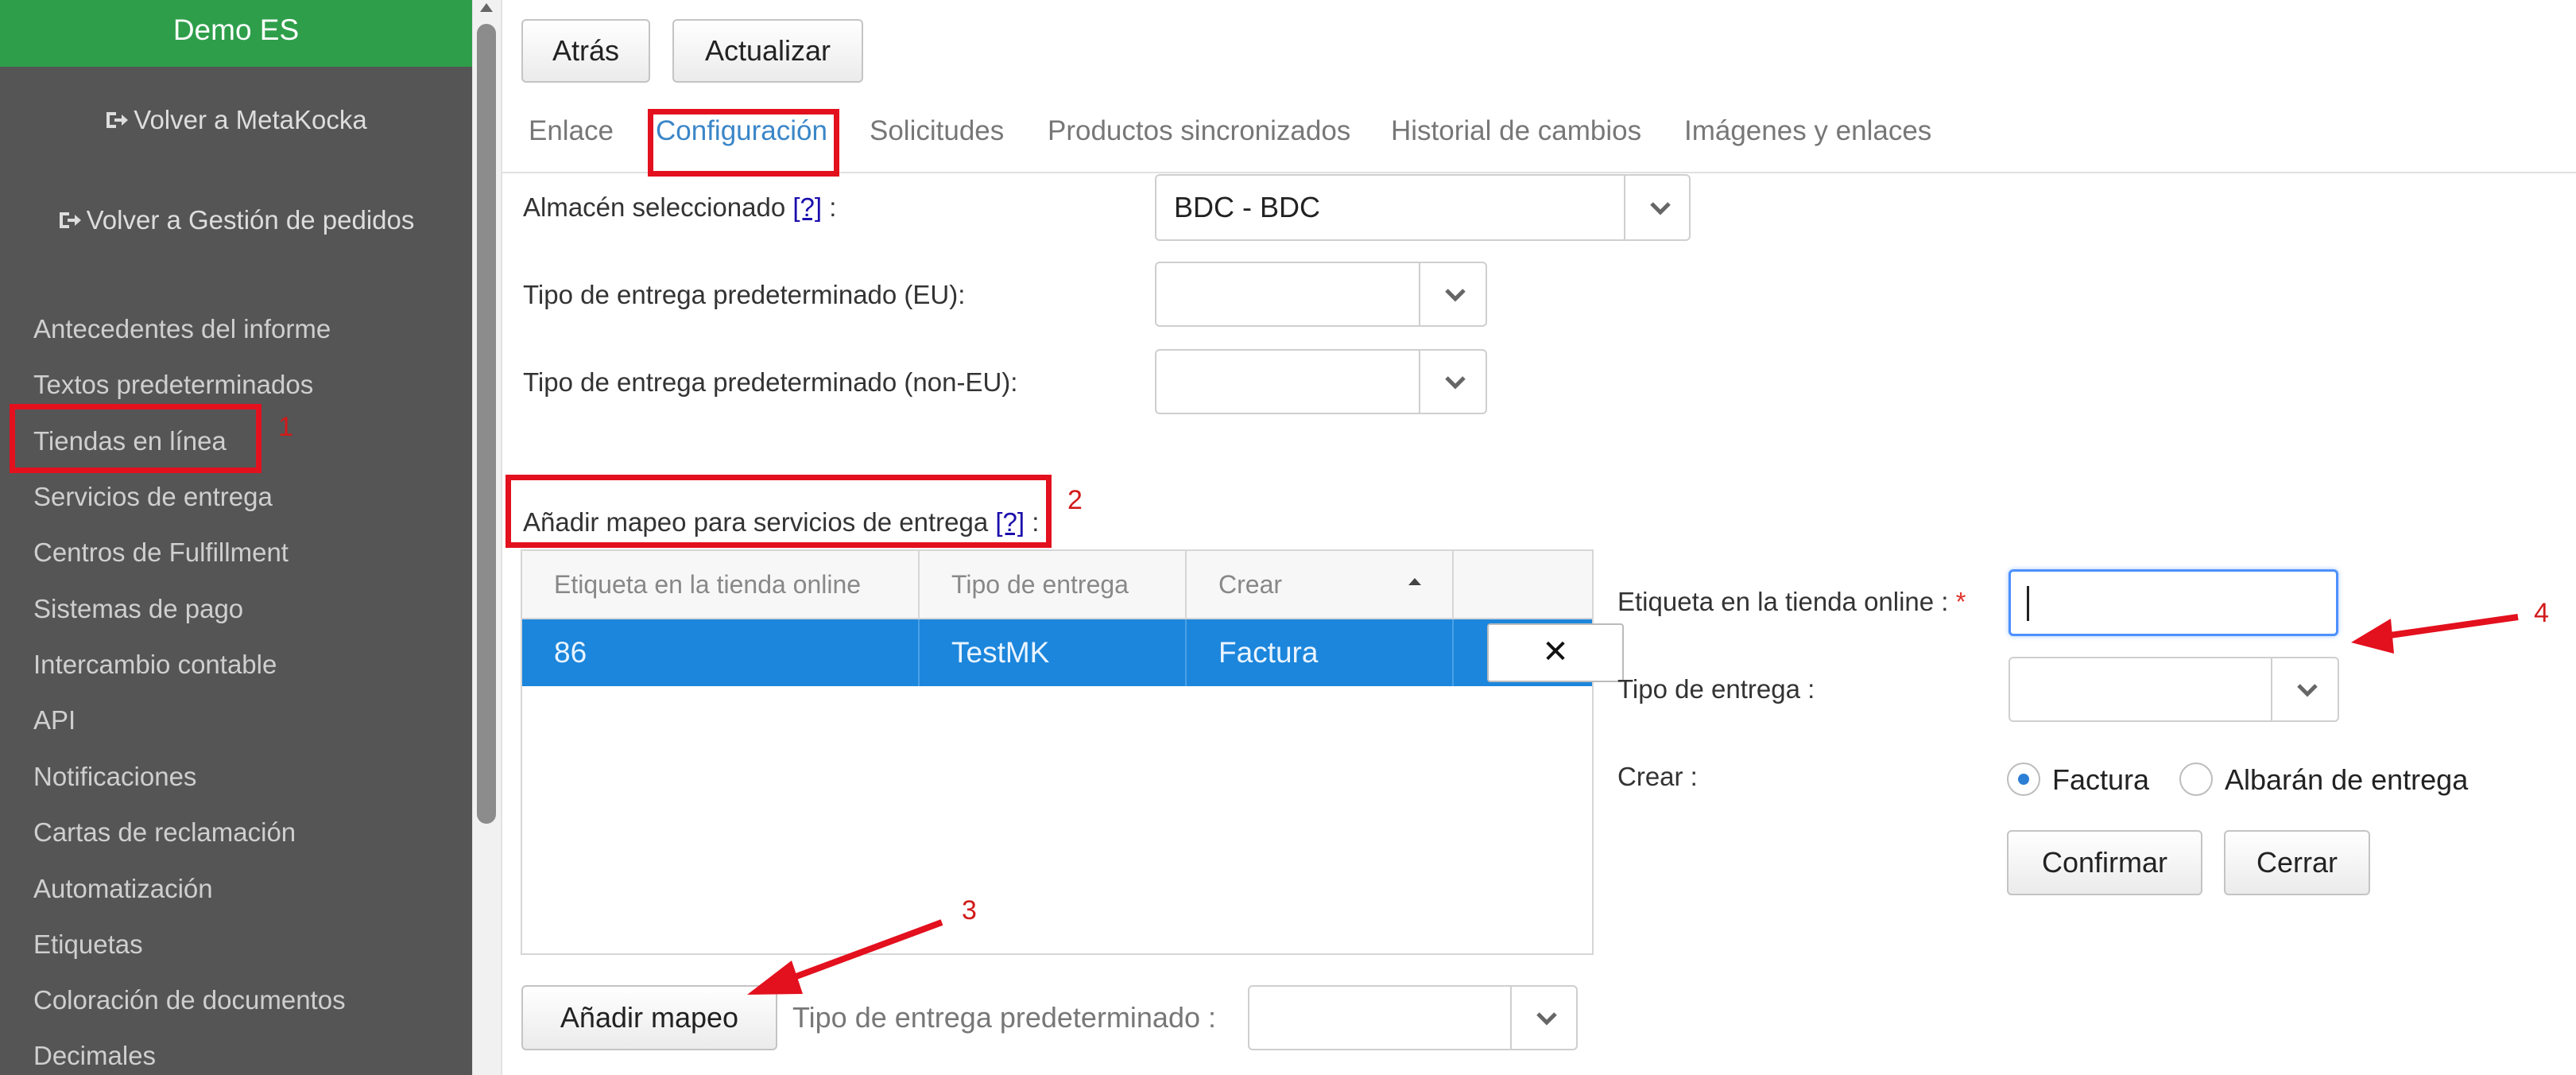 The height and width of the screenshot is (1075, 2576). I want to click on delivery-eu-select, so click(1321, 294).